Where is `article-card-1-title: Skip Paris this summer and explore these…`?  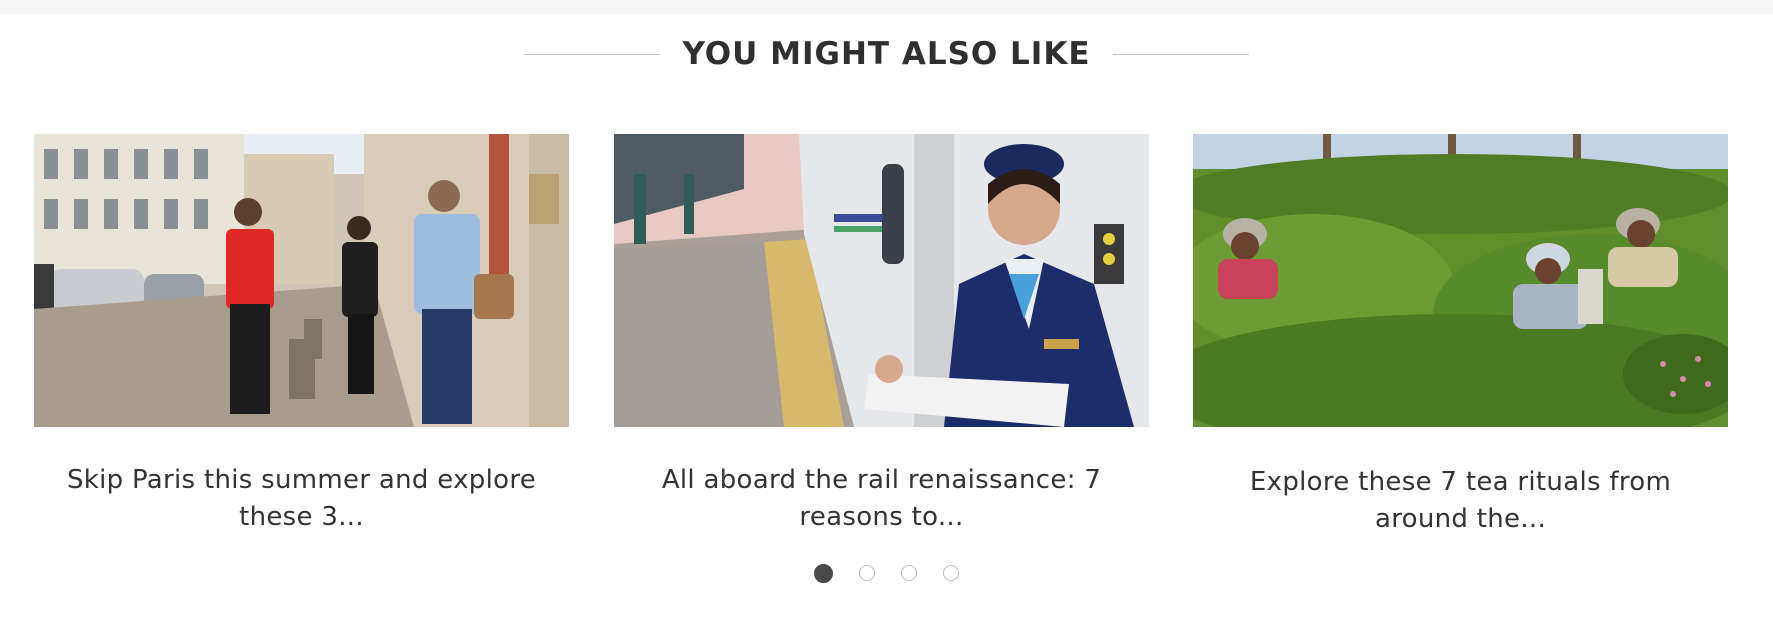
article-card-1-title: Skip Paris this summer and explore these… is located at coordinates (301, 499).